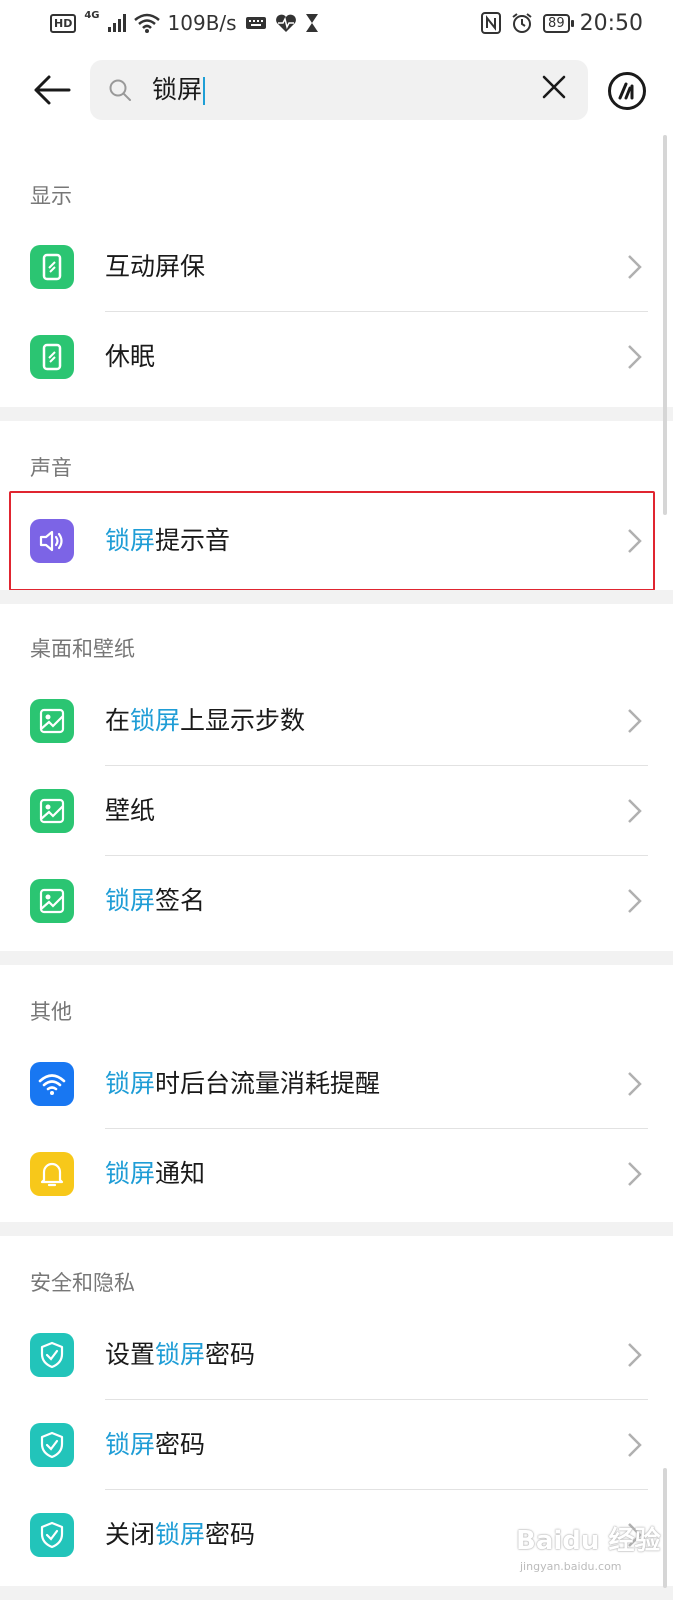 The width and height of the screenshot is (673, 1600). Describe the element at coordinates (336, 267) in the screenshot. I see `result-interactive-screensaver: 互动屏保` at that location.